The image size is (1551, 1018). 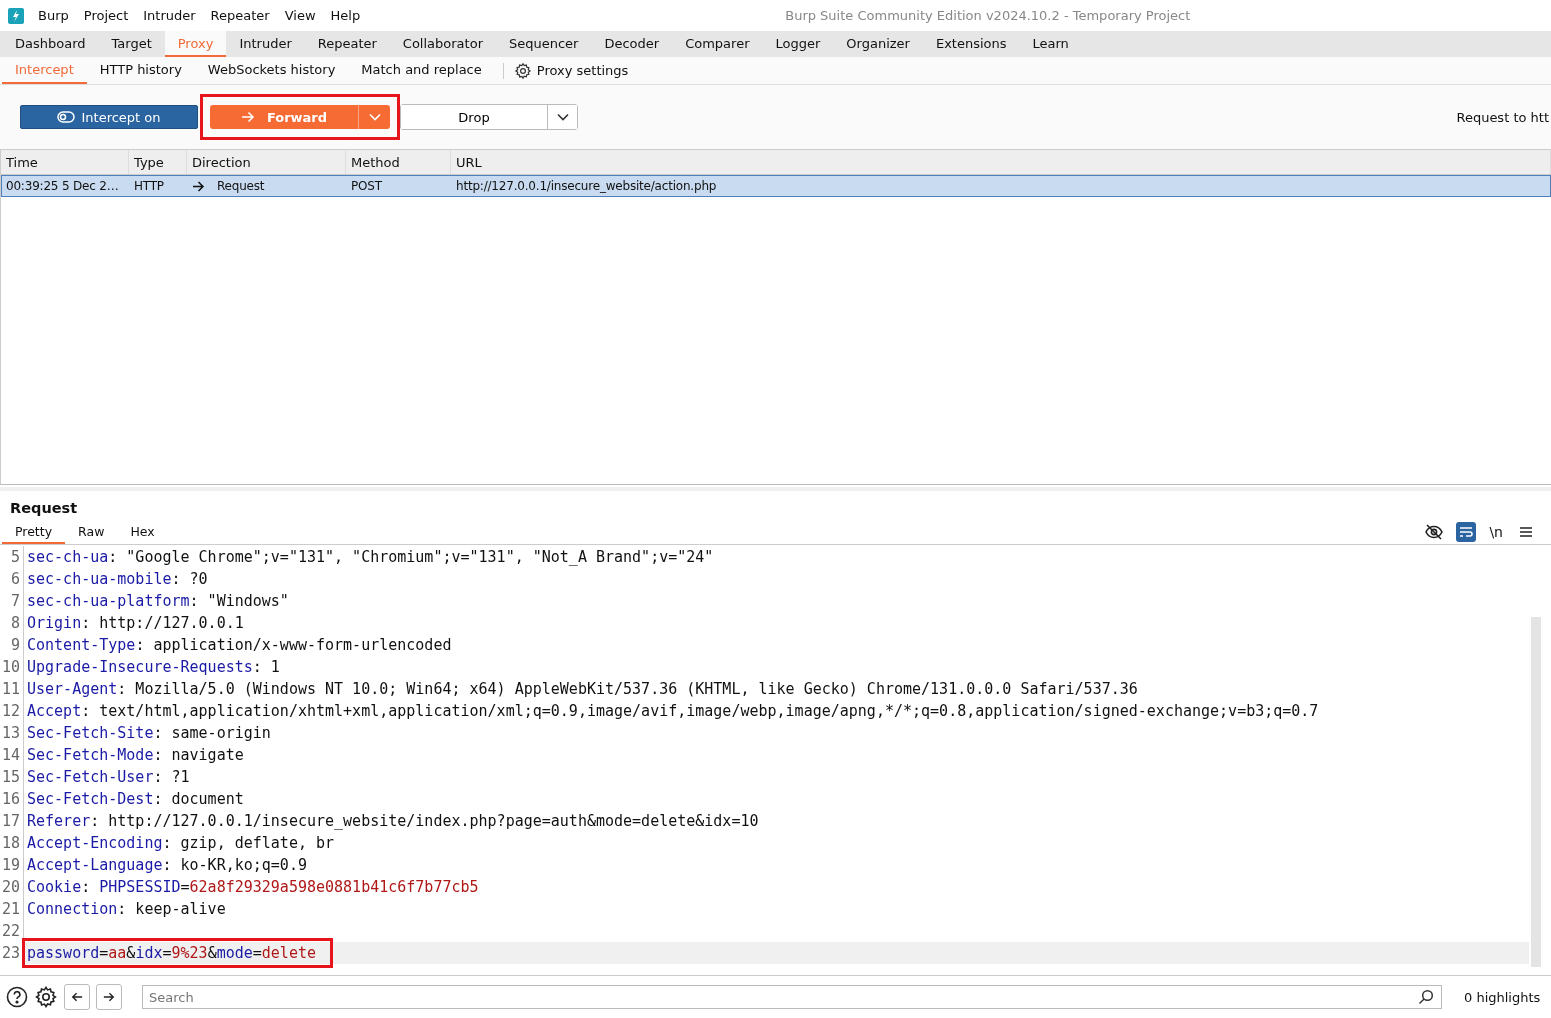 What do you see at coordinates (12, 557) in the screenshot?
I see `line-number: 5` at bounding box center [12, 557].